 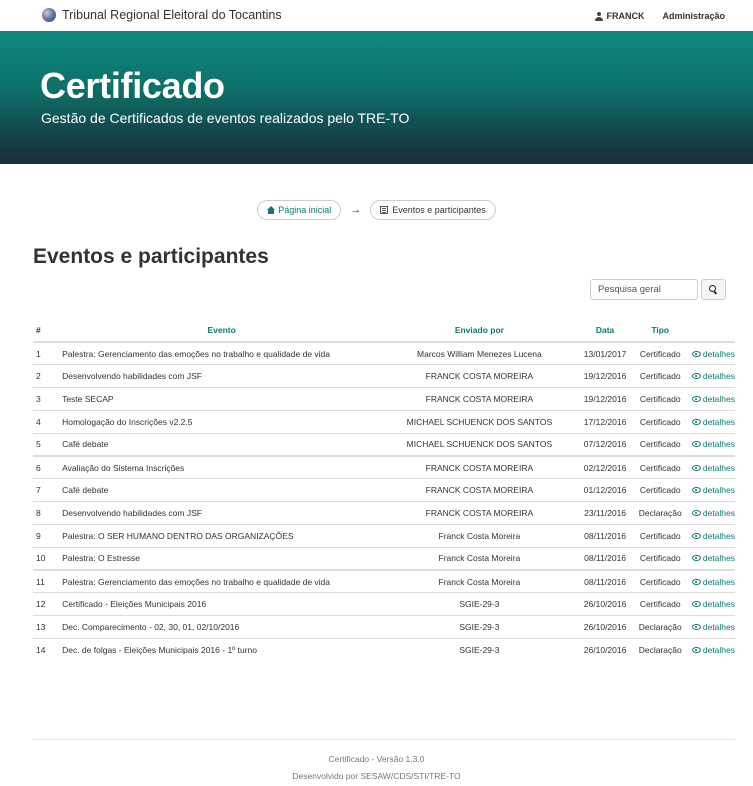 What do you see at coordinates (46, 535) in the screenshot?
I see `row-number: 9` at bounding box center [46, 535].